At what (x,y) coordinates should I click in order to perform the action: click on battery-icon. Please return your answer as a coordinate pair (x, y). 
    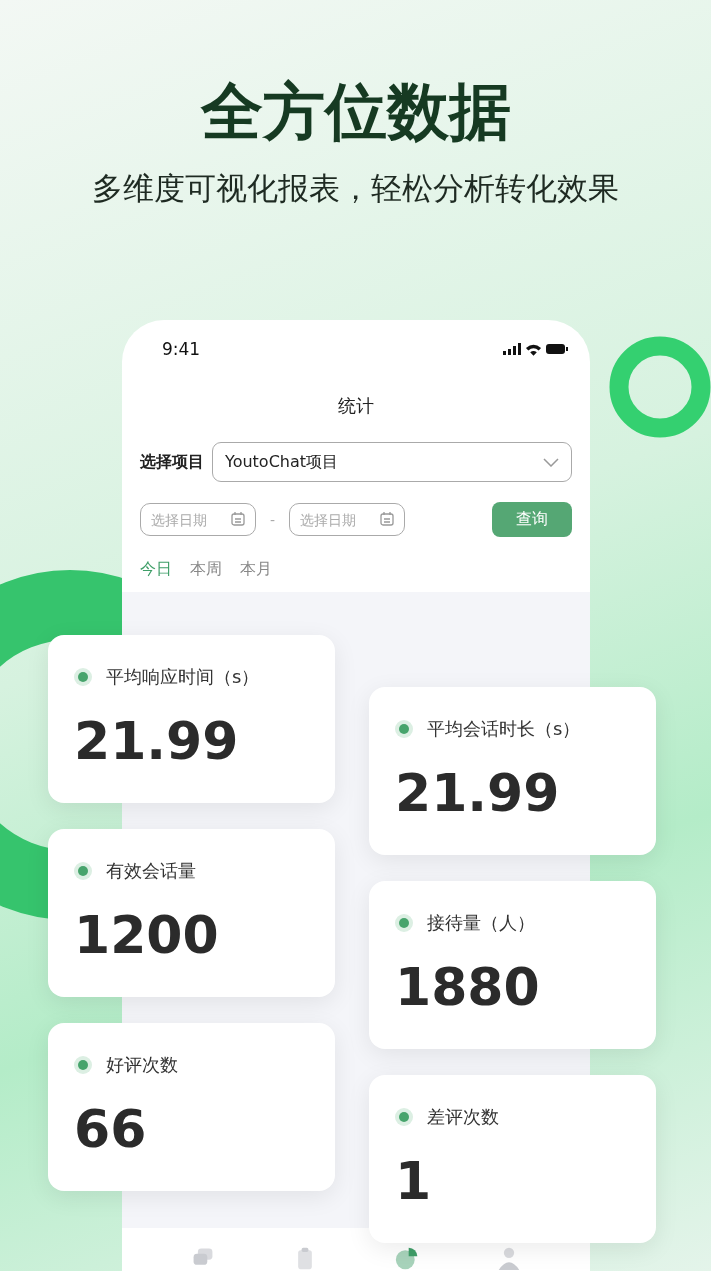
    Looking at the image, I should click on (557, 349).